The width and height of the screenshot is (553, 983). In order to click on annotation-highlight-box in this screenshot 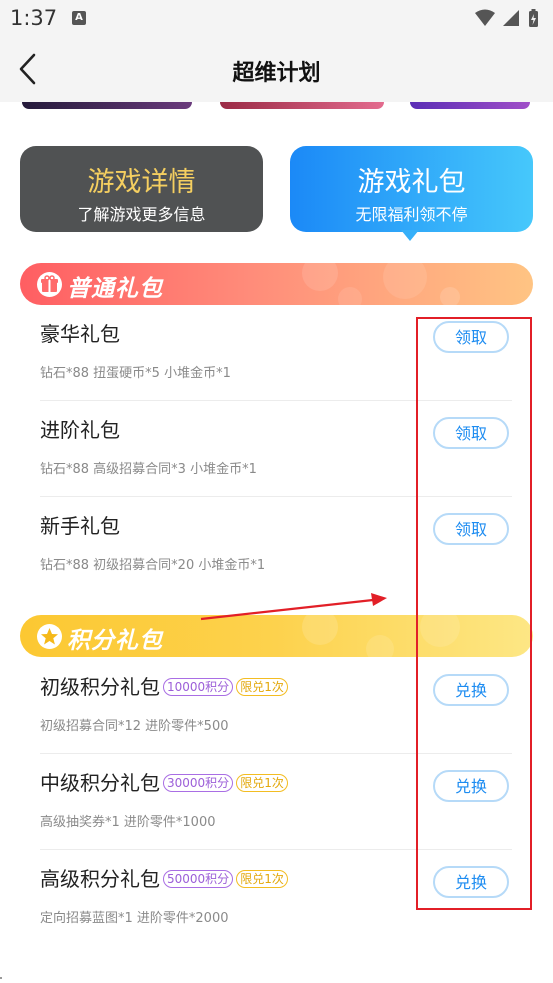, I will do `click(474, 613)`.